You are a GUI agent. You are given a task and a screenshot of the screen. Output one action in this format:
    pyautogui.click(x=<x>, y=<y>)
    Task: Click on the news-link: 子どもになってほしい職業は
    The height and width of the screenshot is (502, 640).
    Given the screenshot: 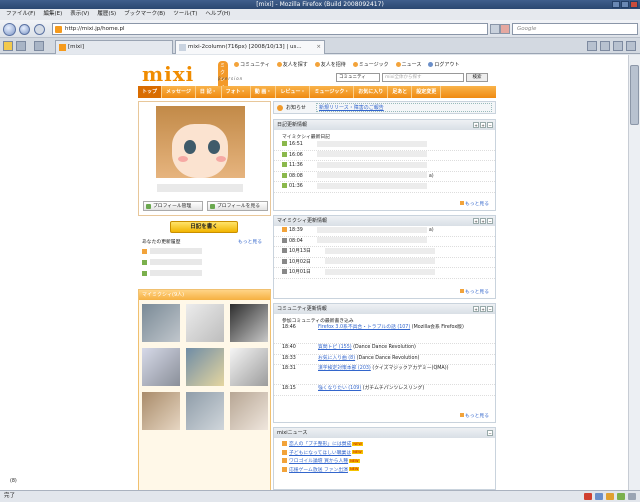 What is the action you would take?
    pyautogui.click(x=320, y=453)
    